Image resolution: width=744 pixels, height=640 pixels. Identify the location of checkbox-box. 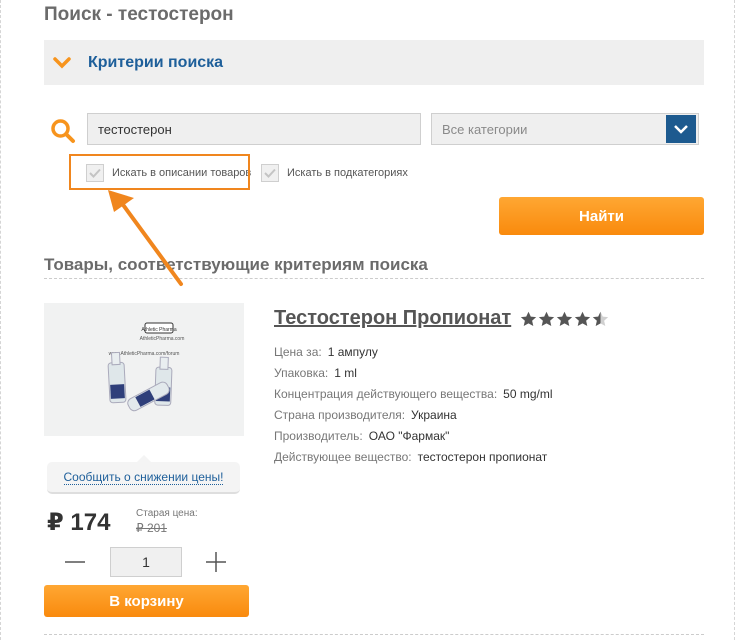
(270, 173).